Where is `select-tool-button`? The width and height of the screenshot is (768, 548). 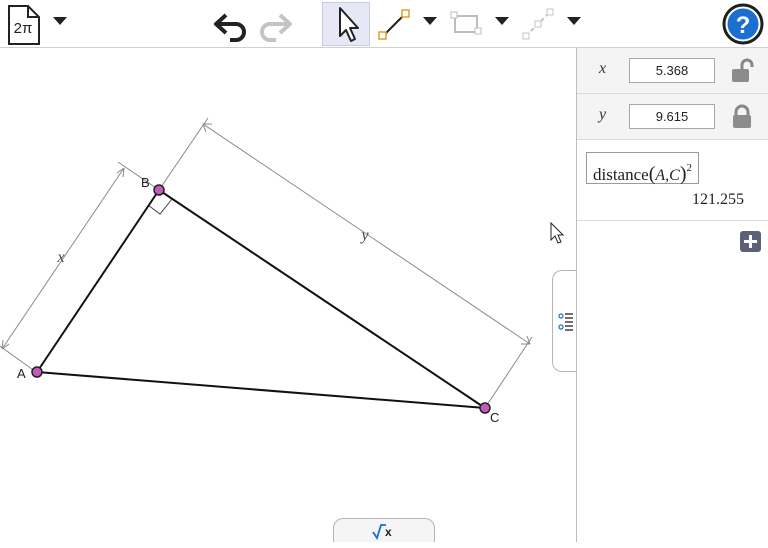
select-tool-button is located at coordinates (346, 24).